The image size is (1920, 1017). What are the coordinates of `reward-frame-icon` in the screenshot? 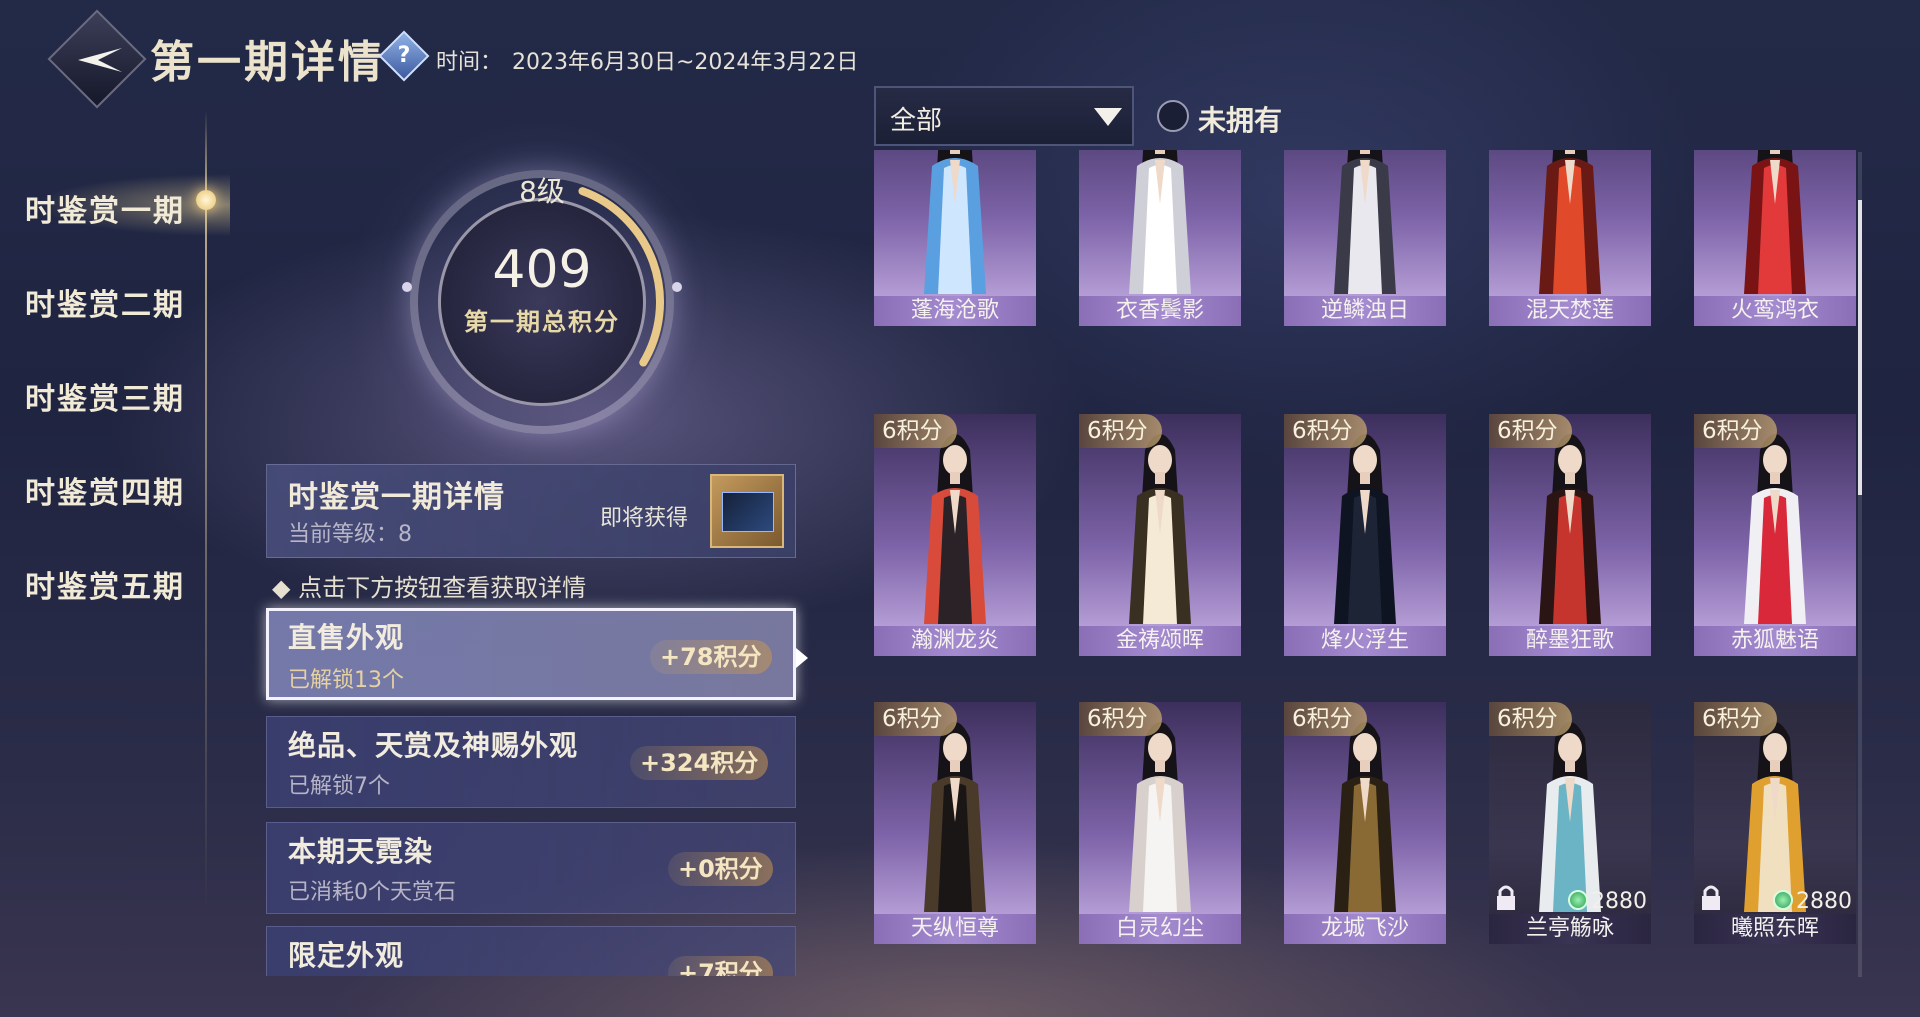 It's located at (748, 512).